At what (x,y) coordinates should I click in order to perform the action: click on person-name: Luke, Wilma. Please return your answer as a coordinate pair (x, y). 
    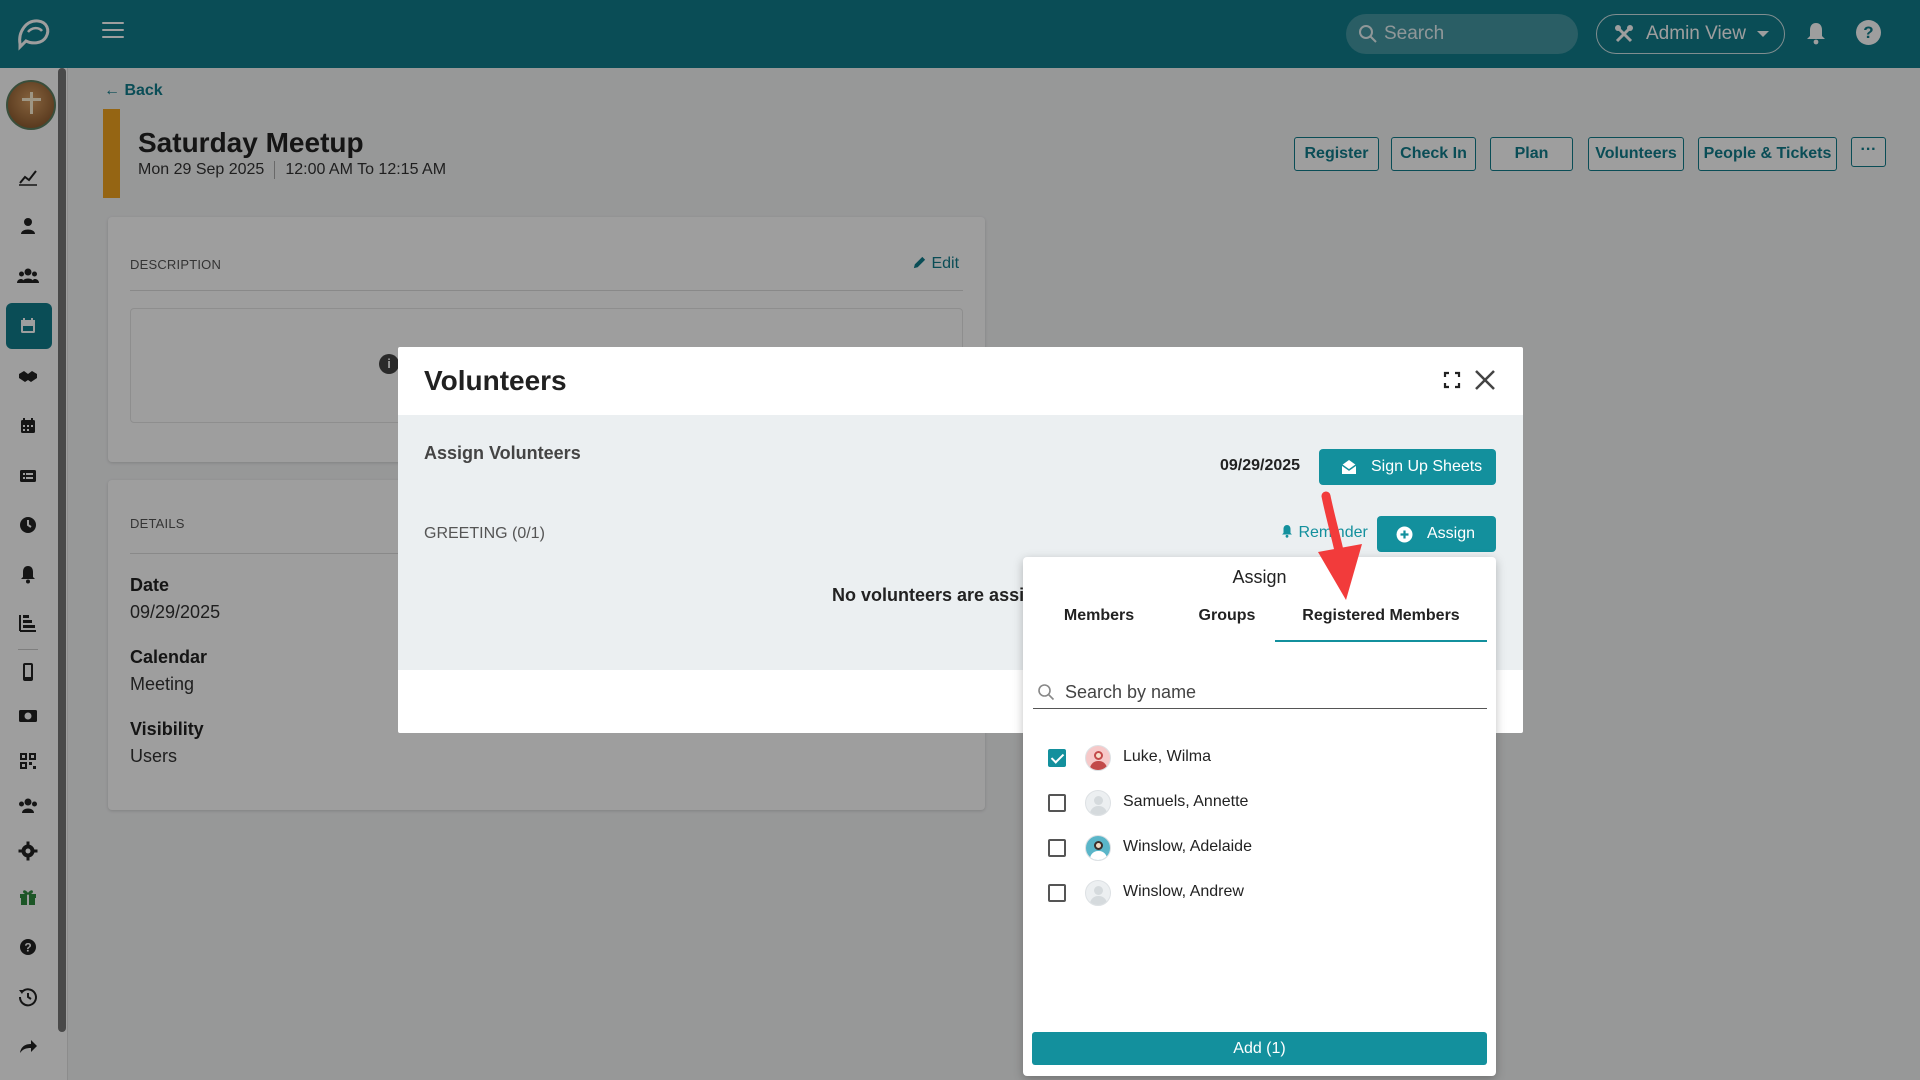
    Looking at the image, I should click on (1167, 756).